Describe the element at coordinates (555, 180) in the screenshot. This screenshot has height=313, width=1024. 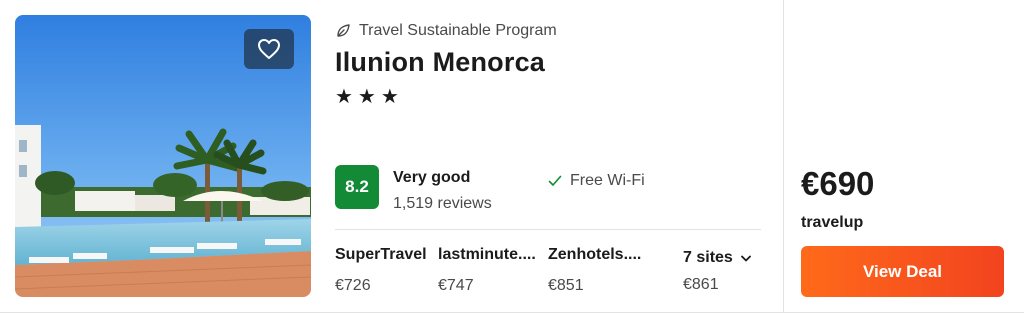
I see `checkmark-icon` at that location.